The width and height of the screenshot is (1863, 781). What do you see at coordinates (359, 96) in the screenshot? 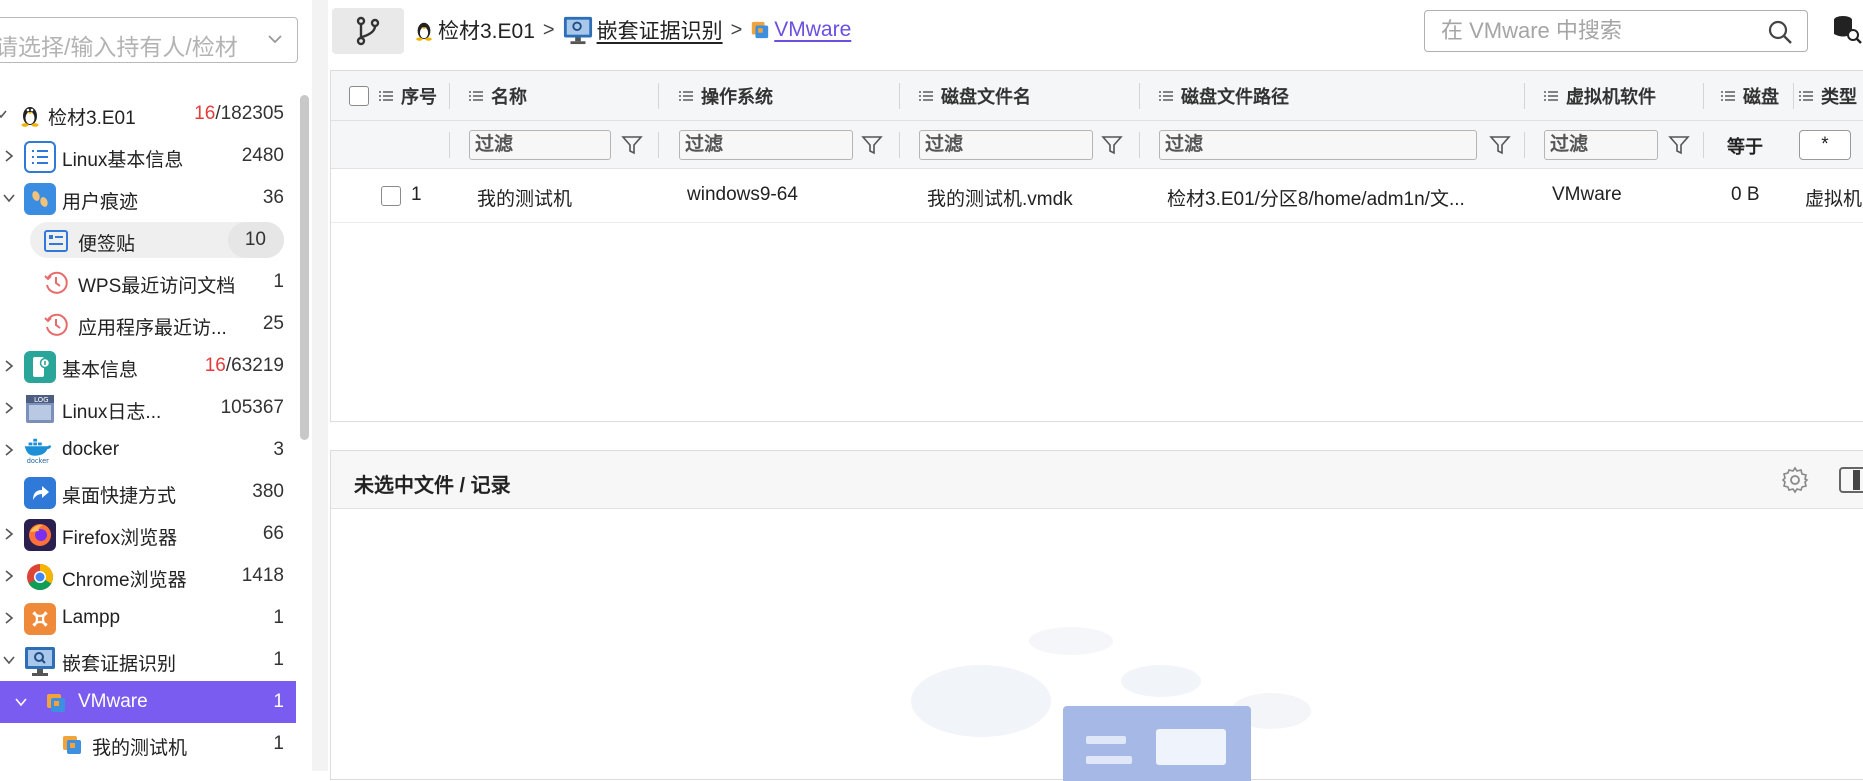
I see `select-all-checkbox` at bounding box center [359, 96].